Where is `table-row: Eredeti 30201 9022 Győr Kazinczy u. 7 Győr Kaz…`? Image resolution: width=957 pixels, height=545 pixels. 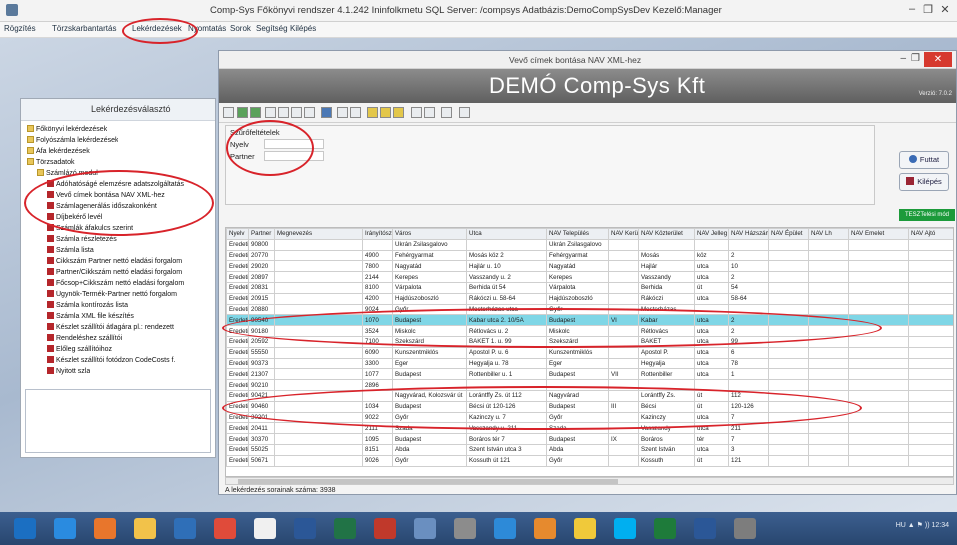 table-row: Eredeti 30201 9022 Győr Kazinczy u. 7 Győr Kaz… is located at coordinates (589, 417).